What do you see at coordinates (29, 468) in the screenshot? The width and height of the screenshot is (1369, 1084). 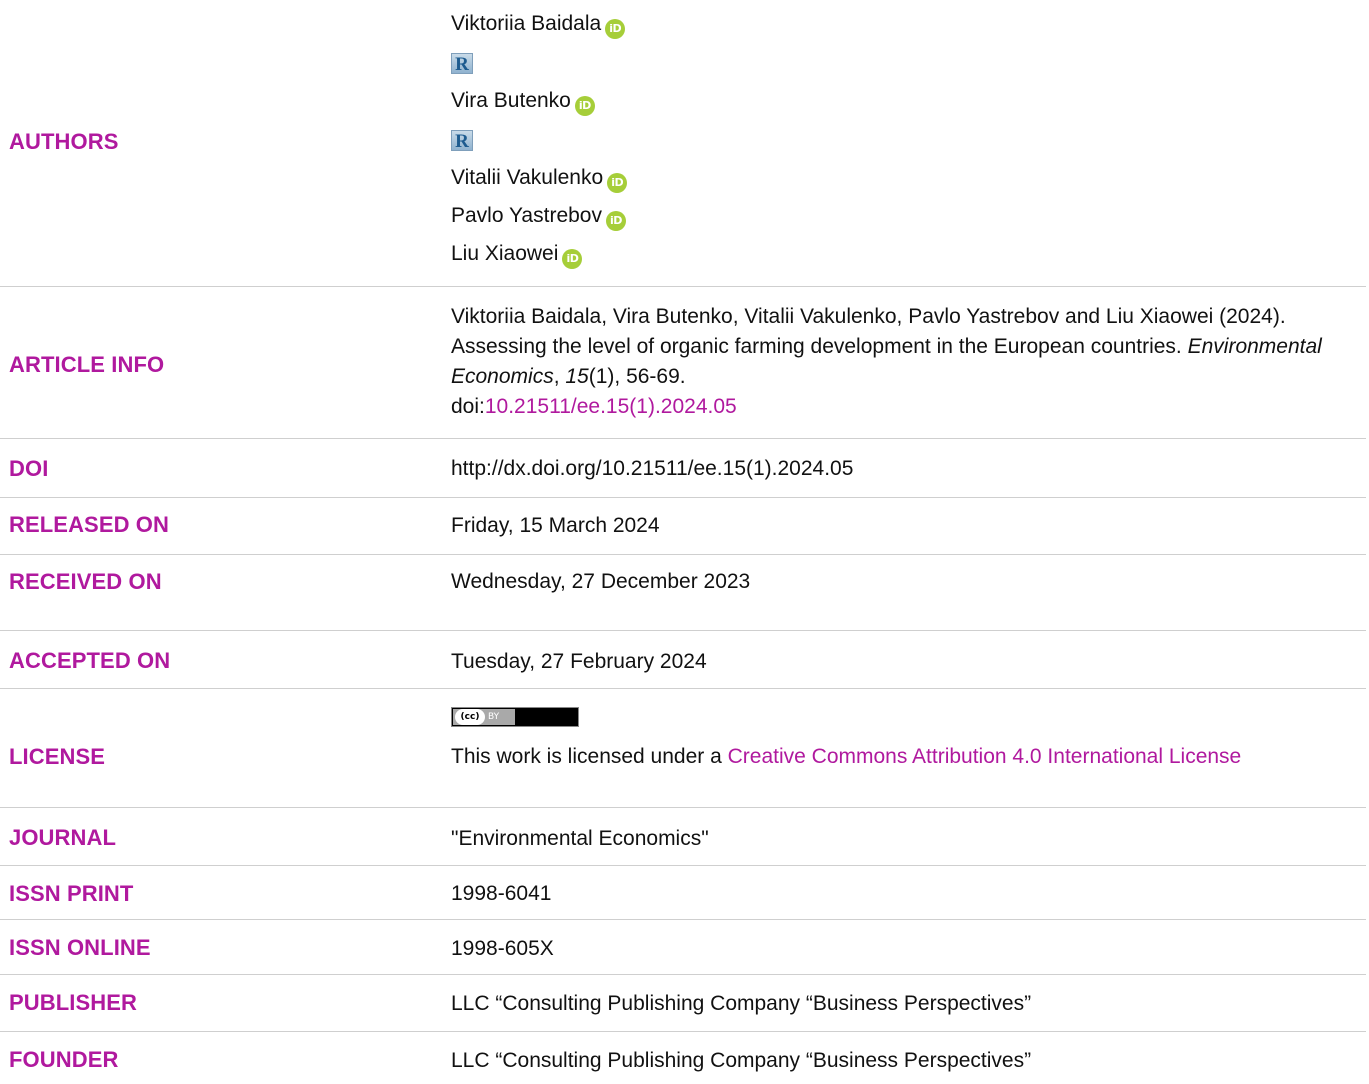 I see `doi-label: DOI` at bounding box center [29, 468].